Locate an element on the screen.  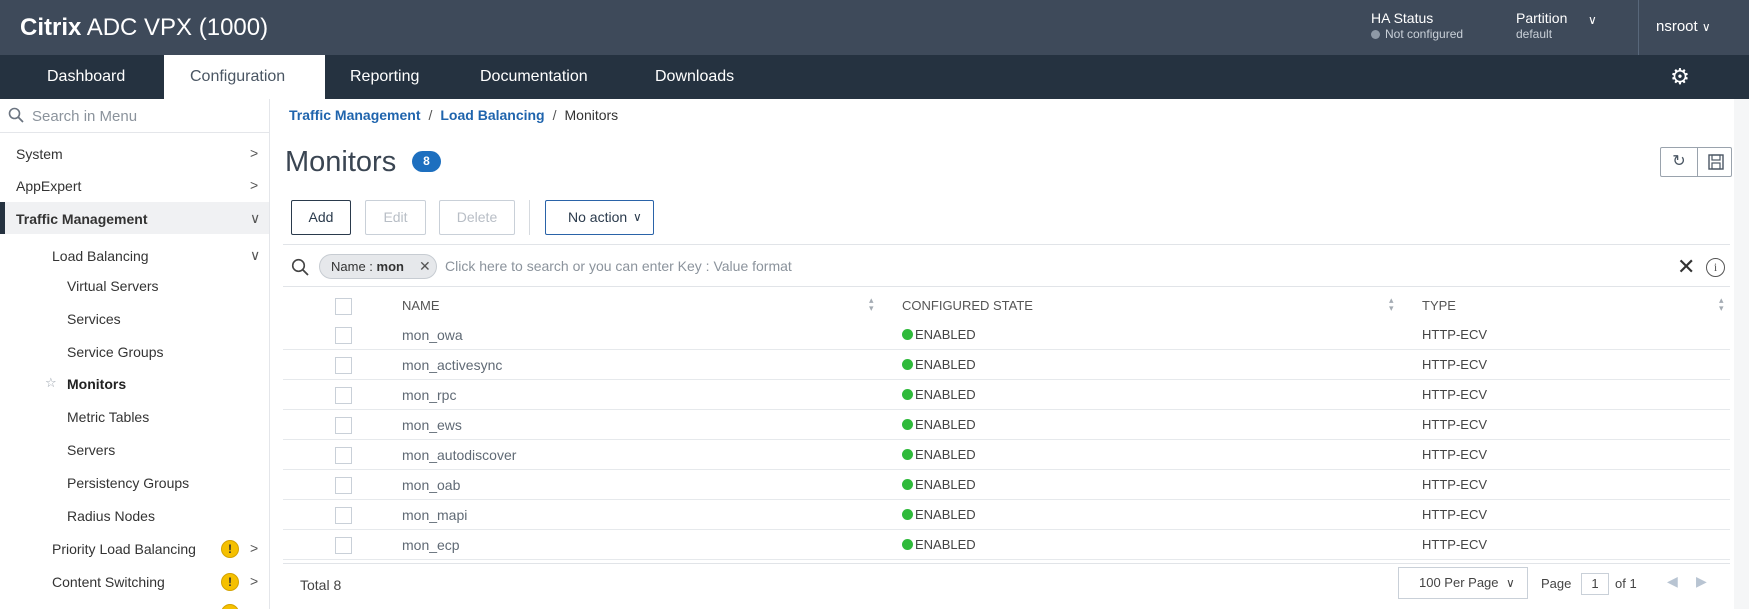
column-header-configured-state: CONFIGURED STATE is located at coordinates (967, 305).